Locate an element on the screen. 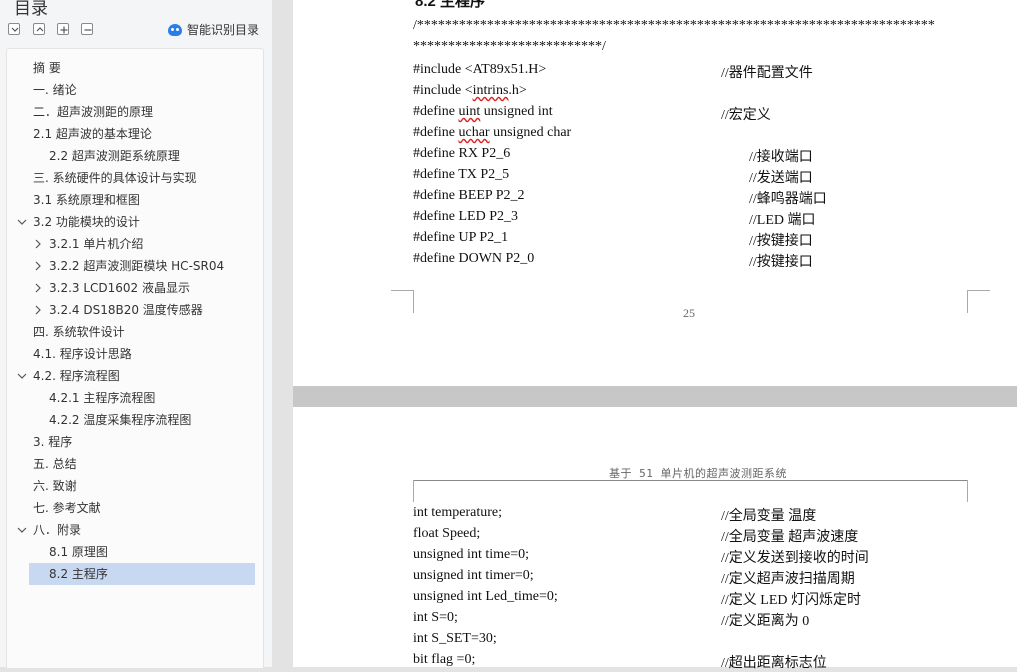 The height and width of the screenshot is (672, 1017). toc-item-label: 四. 系统软件设计 is located at coordinates (79, 332).